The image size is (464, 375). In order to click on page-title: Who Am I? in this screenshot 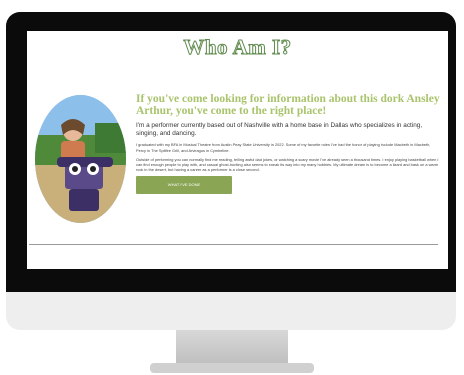, I will do `click(237, 47)`.